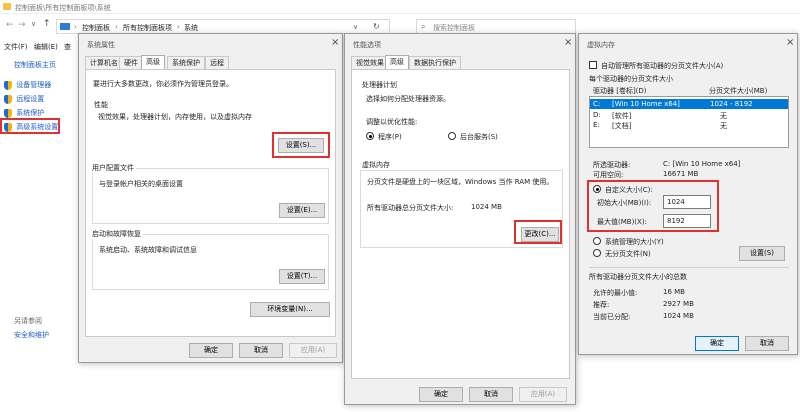 The width and height of the screenshot is (800, 412). What do you see at coordinates (762, 253) in the screenshot?
I see `set-button: 设置(S)` at bounding box center [762, 253].